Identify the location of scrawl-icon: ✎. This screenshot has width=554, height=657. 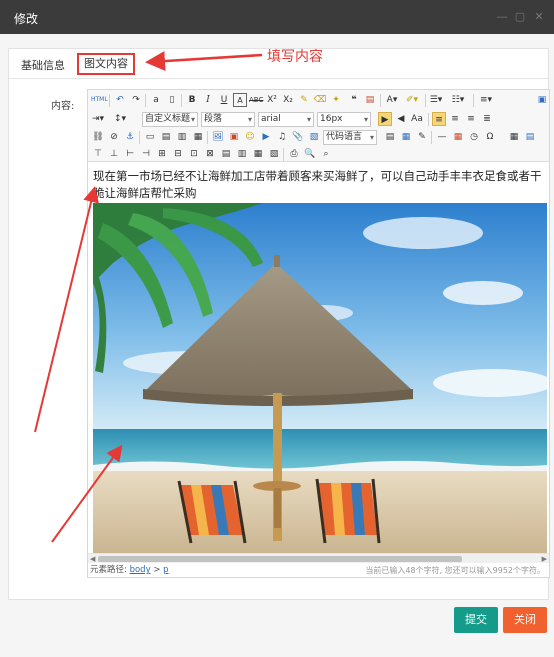
(422, 137).